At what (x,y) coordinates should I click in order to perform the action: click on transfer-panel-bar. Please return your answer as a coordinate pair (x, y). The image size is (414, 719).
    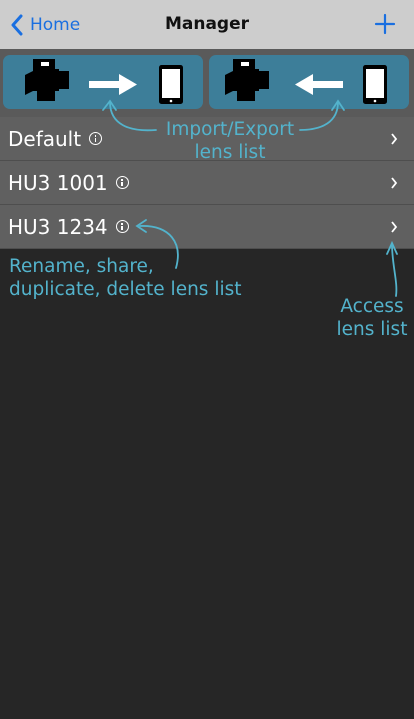
    Looking at the image, I should click on (207, 83).